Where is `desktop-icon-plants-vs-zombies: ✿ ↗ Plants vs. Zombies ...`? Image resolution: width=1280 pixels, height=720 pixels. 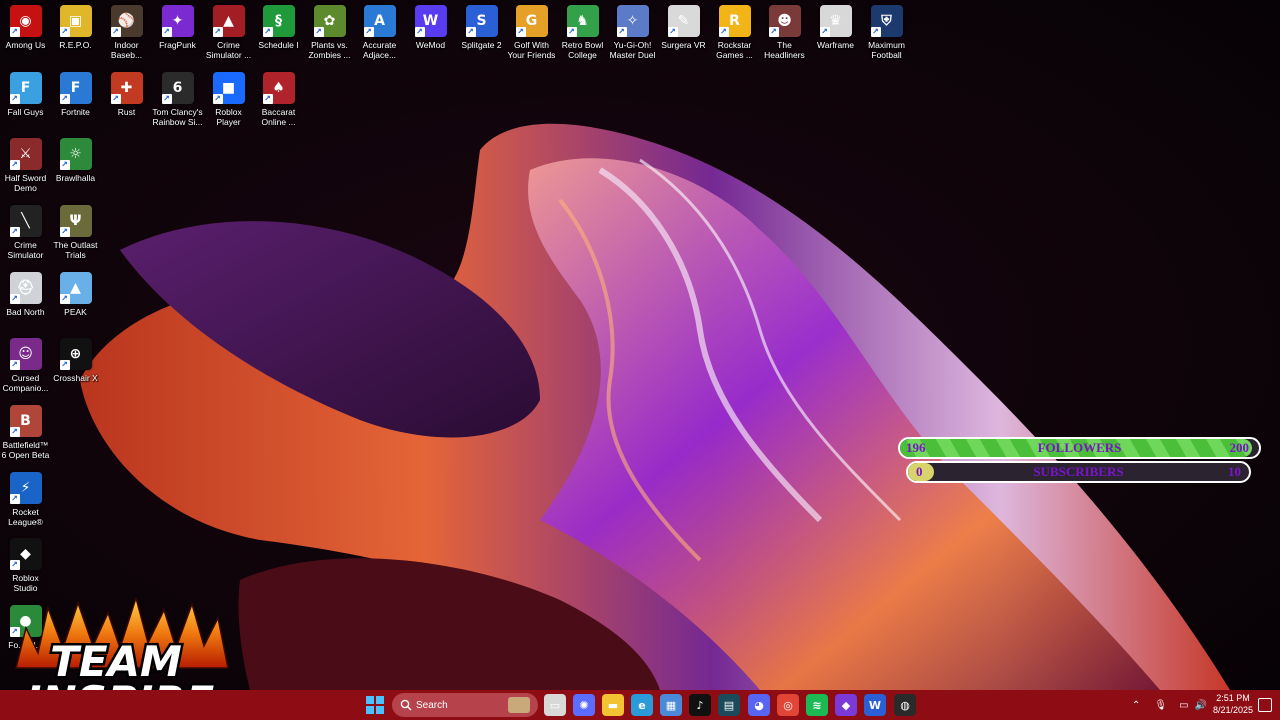
desktop-icon-plants-vs-zombies: ✿ ↗ Plants vs. Zombies ... is located at coordinates (329, 33).